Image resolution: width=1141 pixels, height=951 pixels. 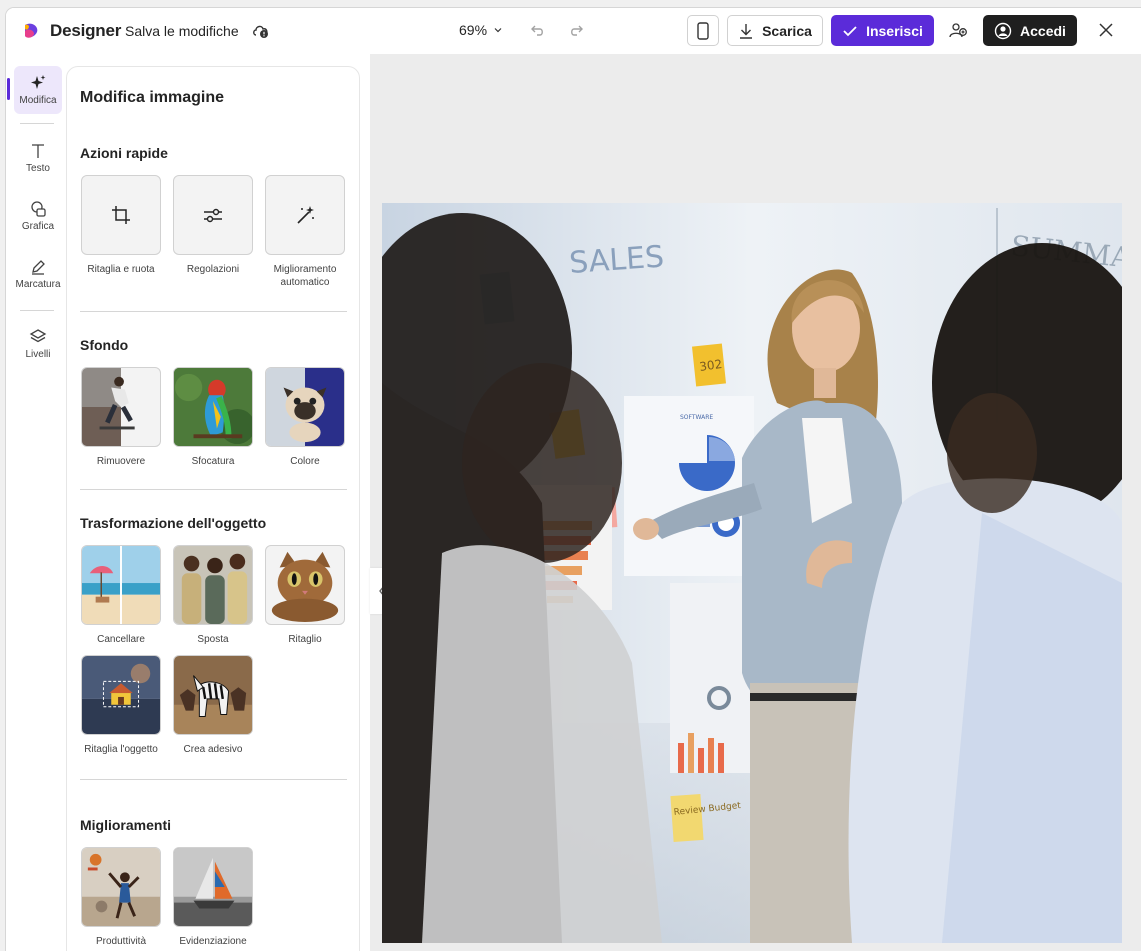 I want to click on zoom-value: 69%, so click(x=473, y=30).